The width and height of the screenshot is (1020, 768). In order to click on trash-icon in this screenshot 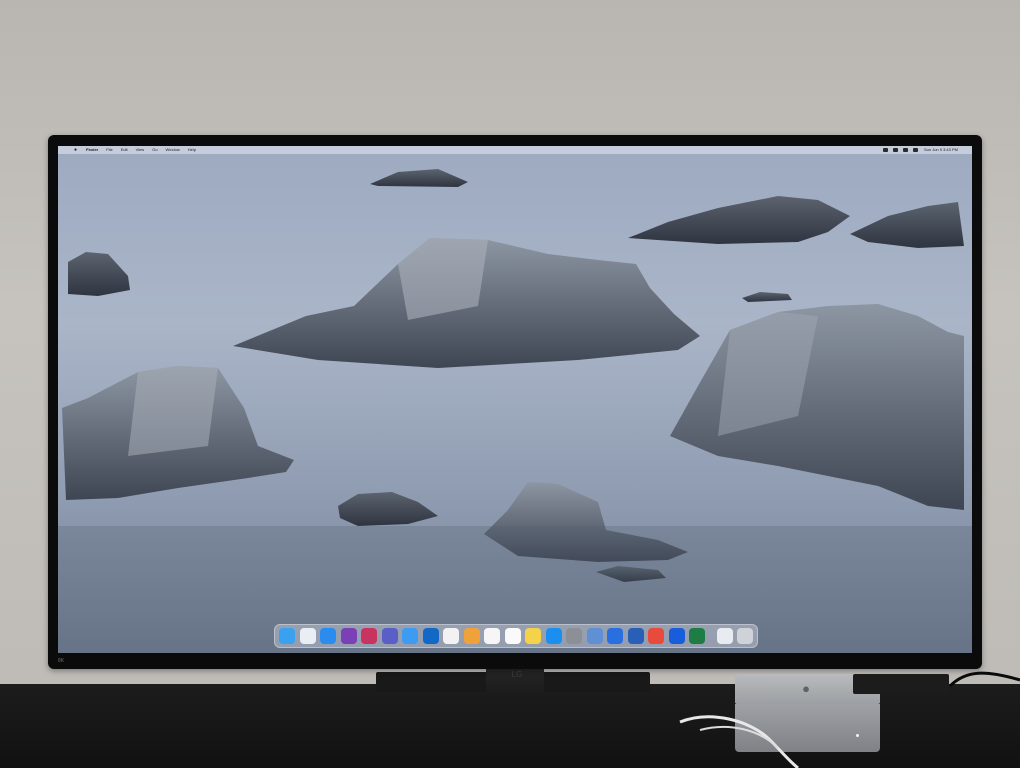, I will do `click(745, 636)`.